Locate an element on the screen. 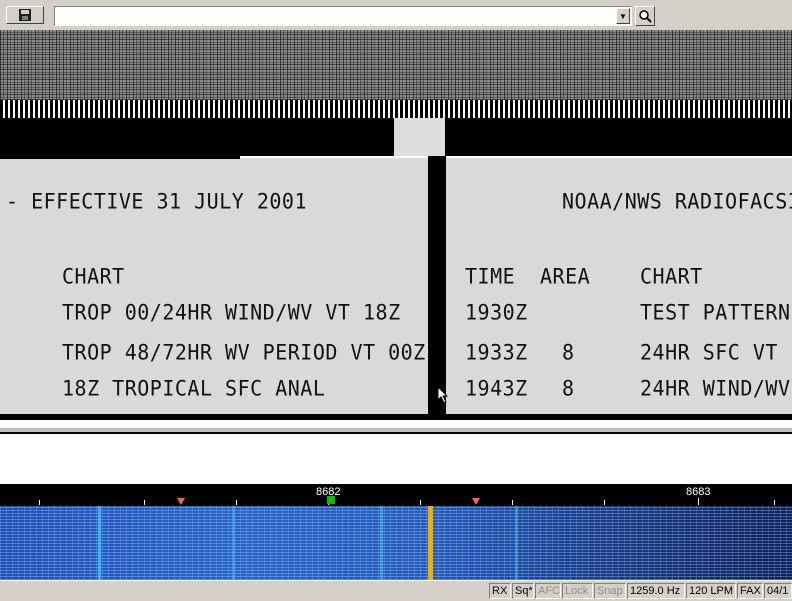 The width and height of the screenshot is (792, 601). fax-chart-header: CHART is located at coordinates (671, 276).